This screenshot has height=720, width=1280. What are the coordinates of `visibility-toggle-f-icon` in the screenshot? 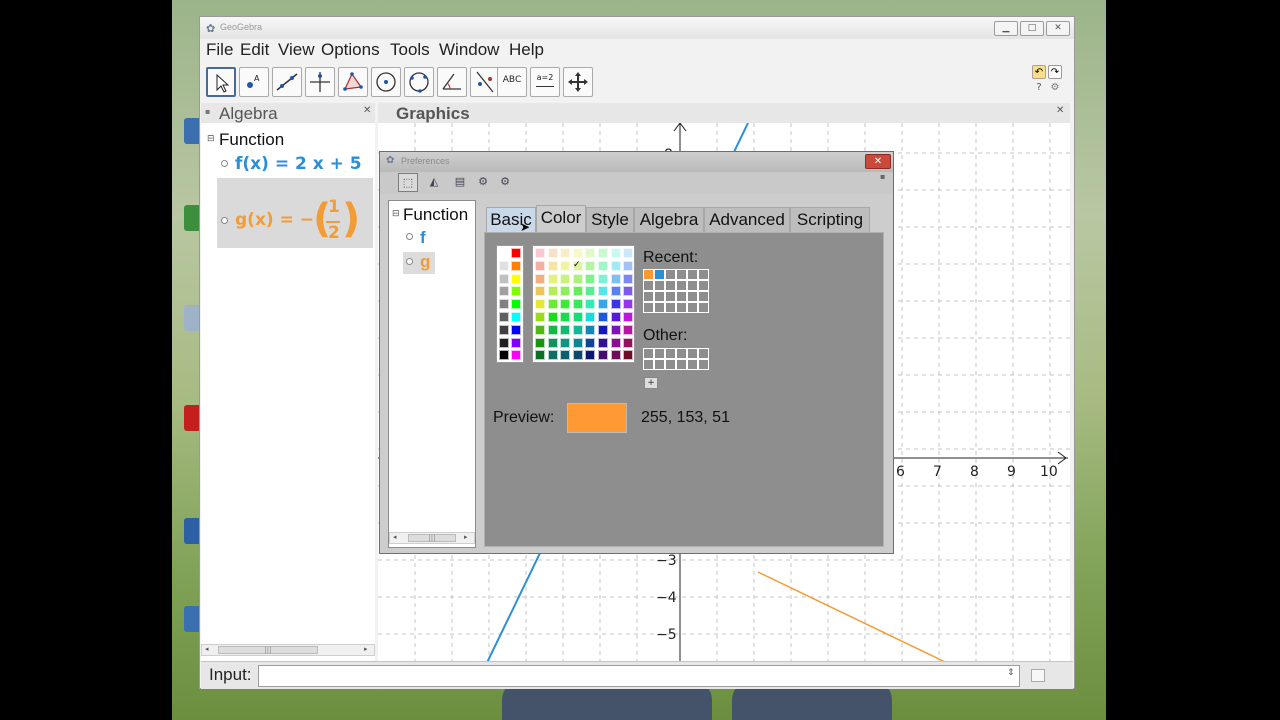 It's located at (224, 163).